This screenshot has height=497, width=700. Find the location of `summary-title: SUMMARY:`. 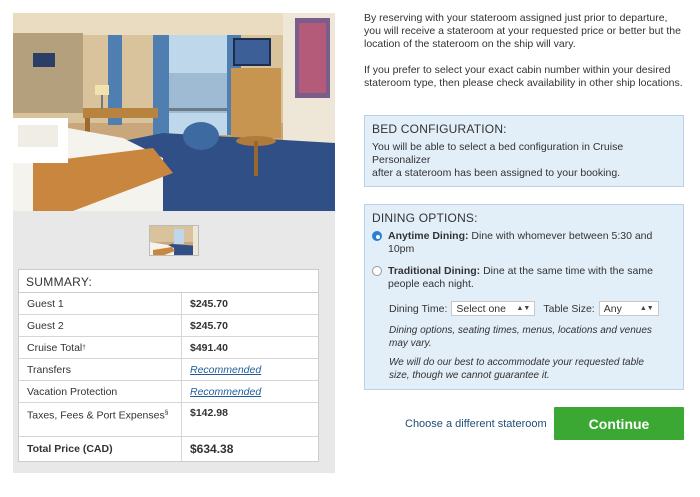

summary-title: SUMMARY: is located at coordinates (168, 281).